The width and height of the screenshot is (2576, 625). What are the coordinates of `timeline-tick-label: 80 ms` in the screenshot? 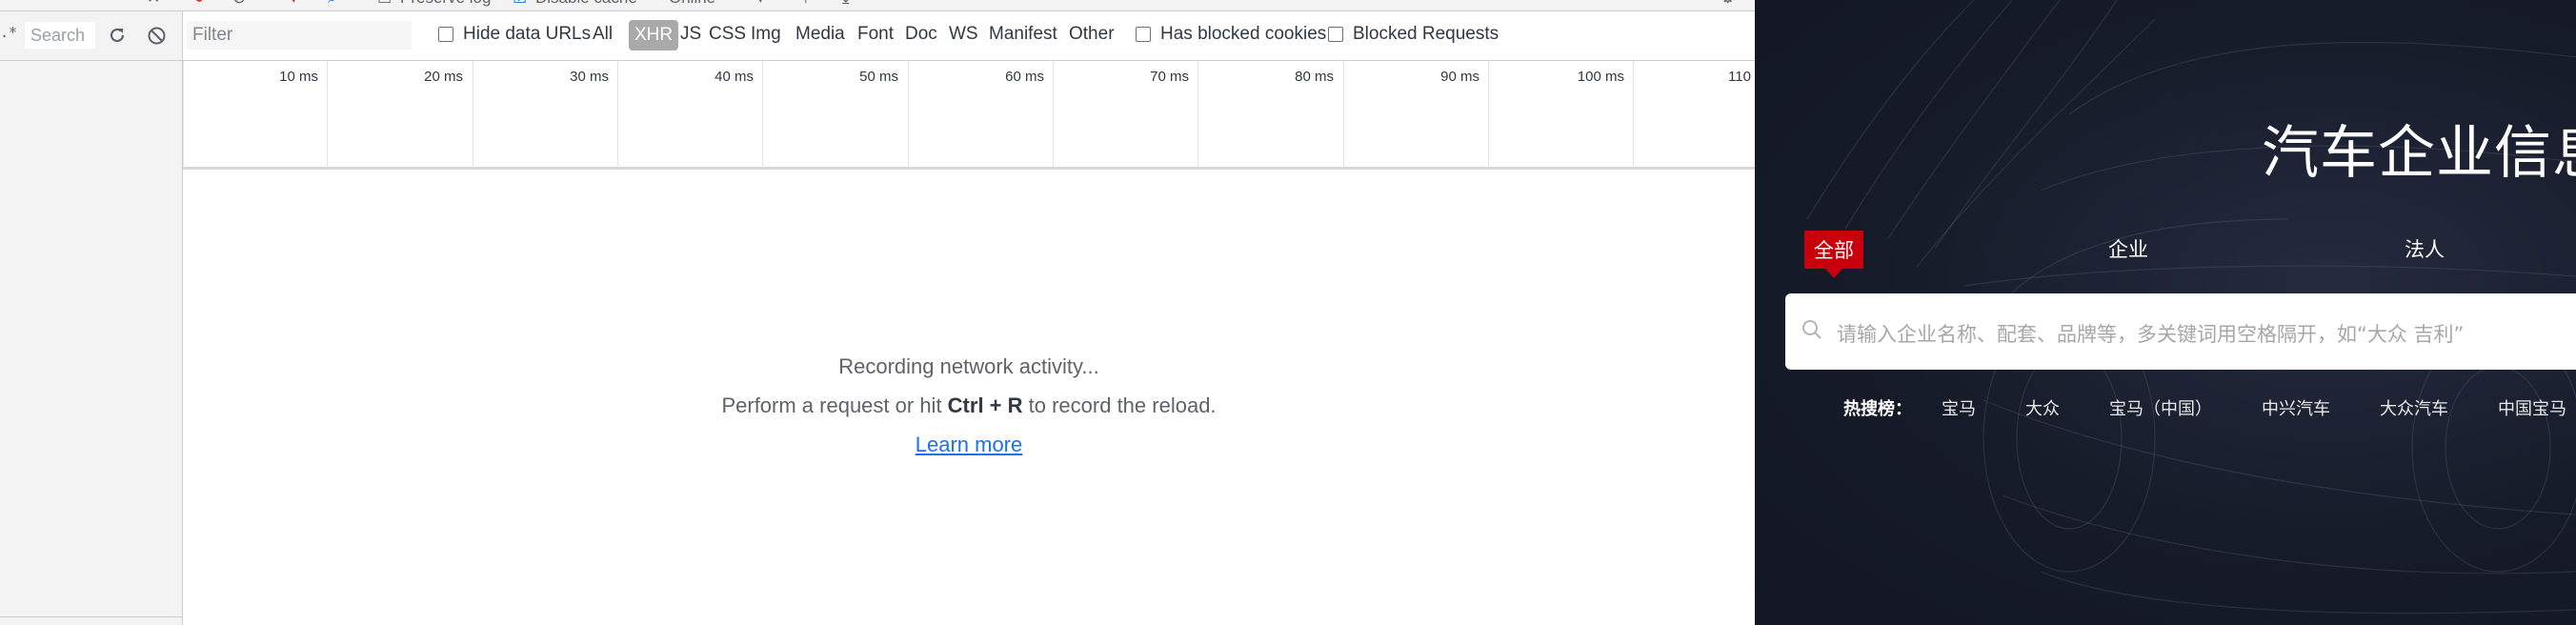 It's located at (1315, 77).